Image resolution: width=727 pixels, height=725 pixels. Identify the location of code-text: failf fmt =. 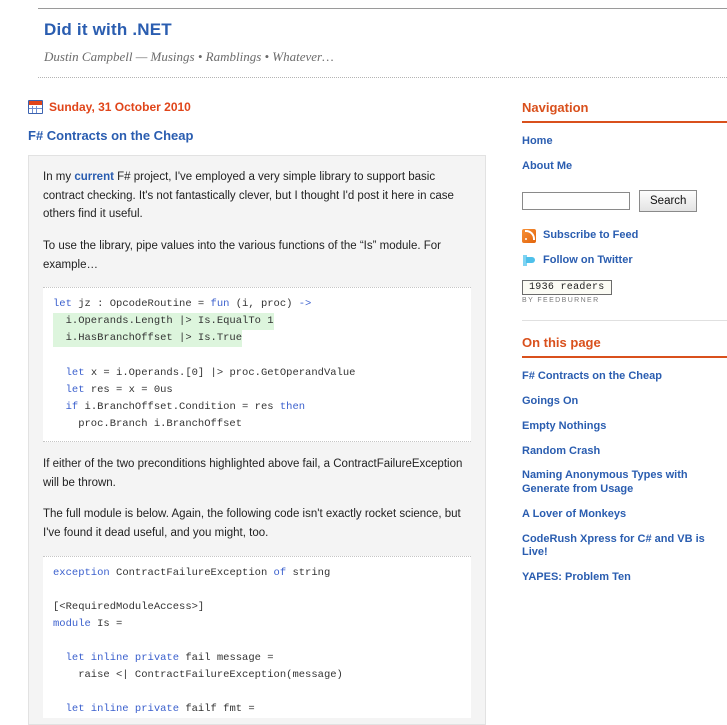
(217, 709).